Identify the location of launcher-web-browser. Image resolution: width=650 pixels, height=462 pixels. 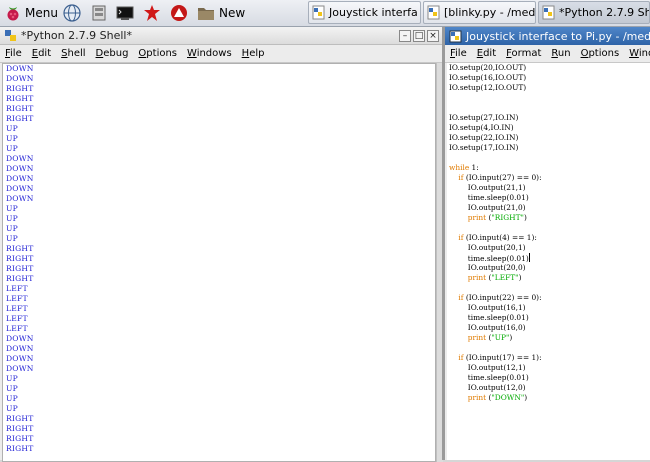
(73, 13).